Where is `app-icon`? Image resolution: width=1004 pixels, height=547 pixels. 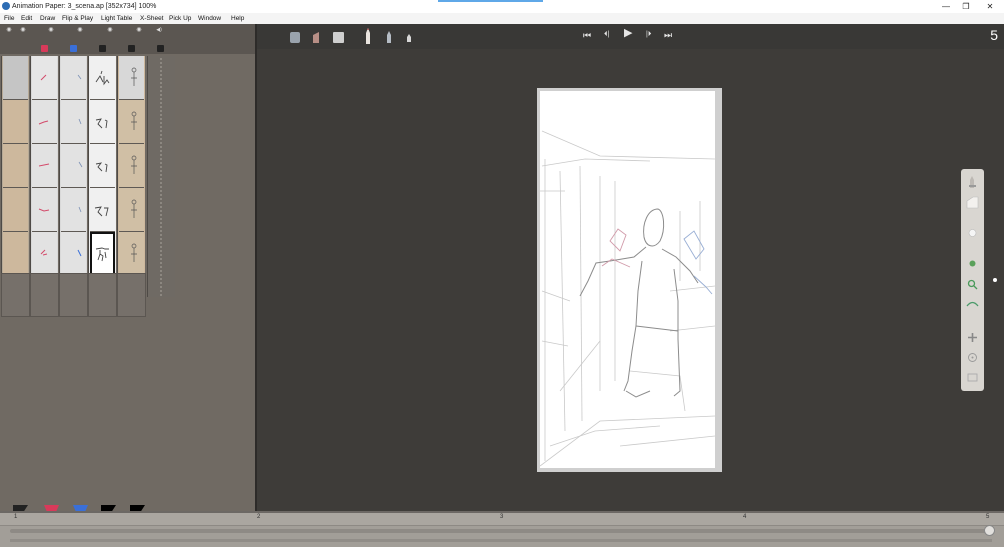
app-icon is located at coordinates (6, 6).